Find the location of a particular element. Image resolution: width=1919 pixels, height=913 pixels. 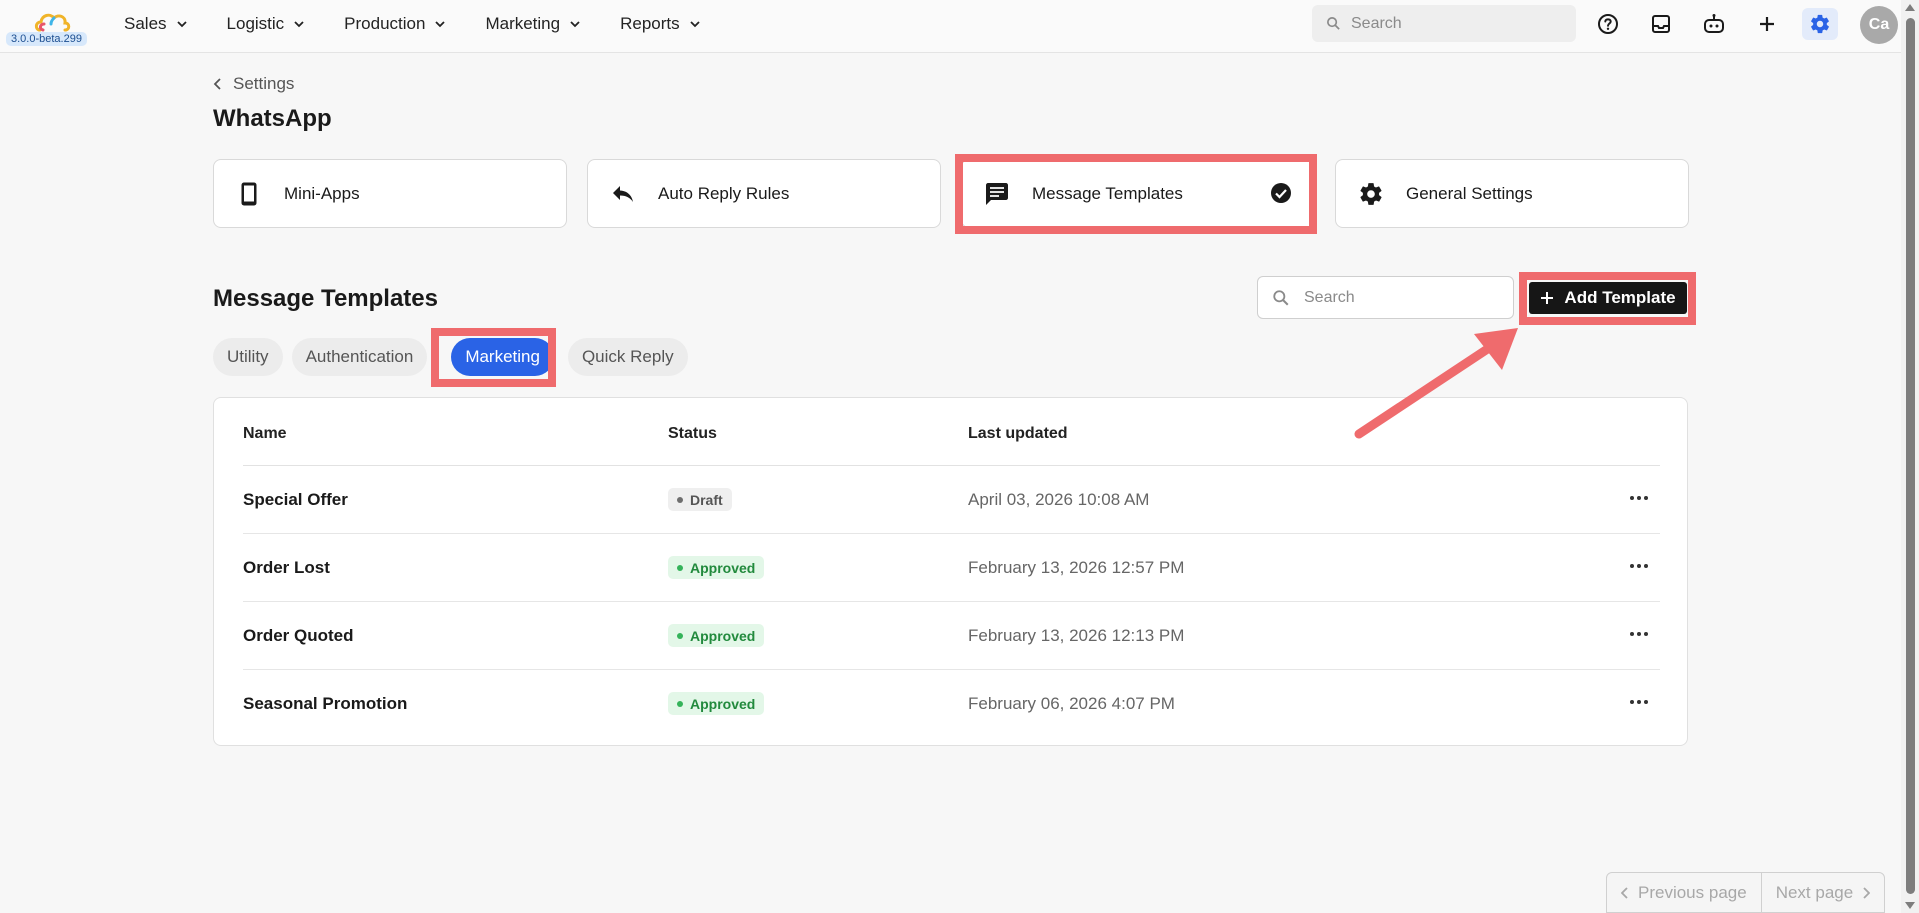

page-title: WhatsApp is located at coordinates (272, 118).